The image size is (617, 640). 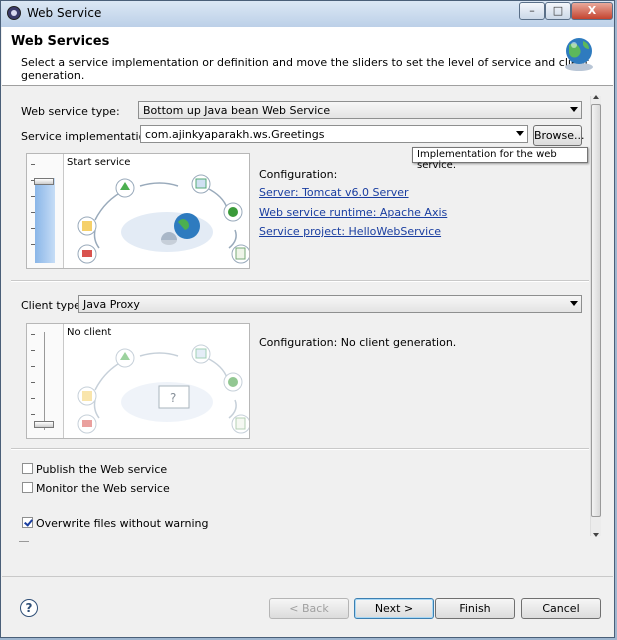 I want to click on monitor-label: Monitor the Web service, so click(x=103, y=488).